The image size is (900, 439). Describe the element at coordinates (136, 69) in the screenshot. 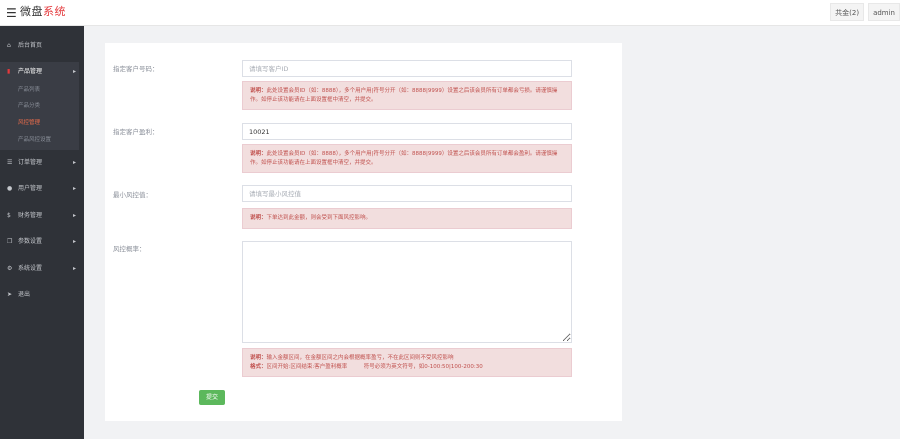

I see `field-label-loss-customers: 指定客户号码：` at that location.